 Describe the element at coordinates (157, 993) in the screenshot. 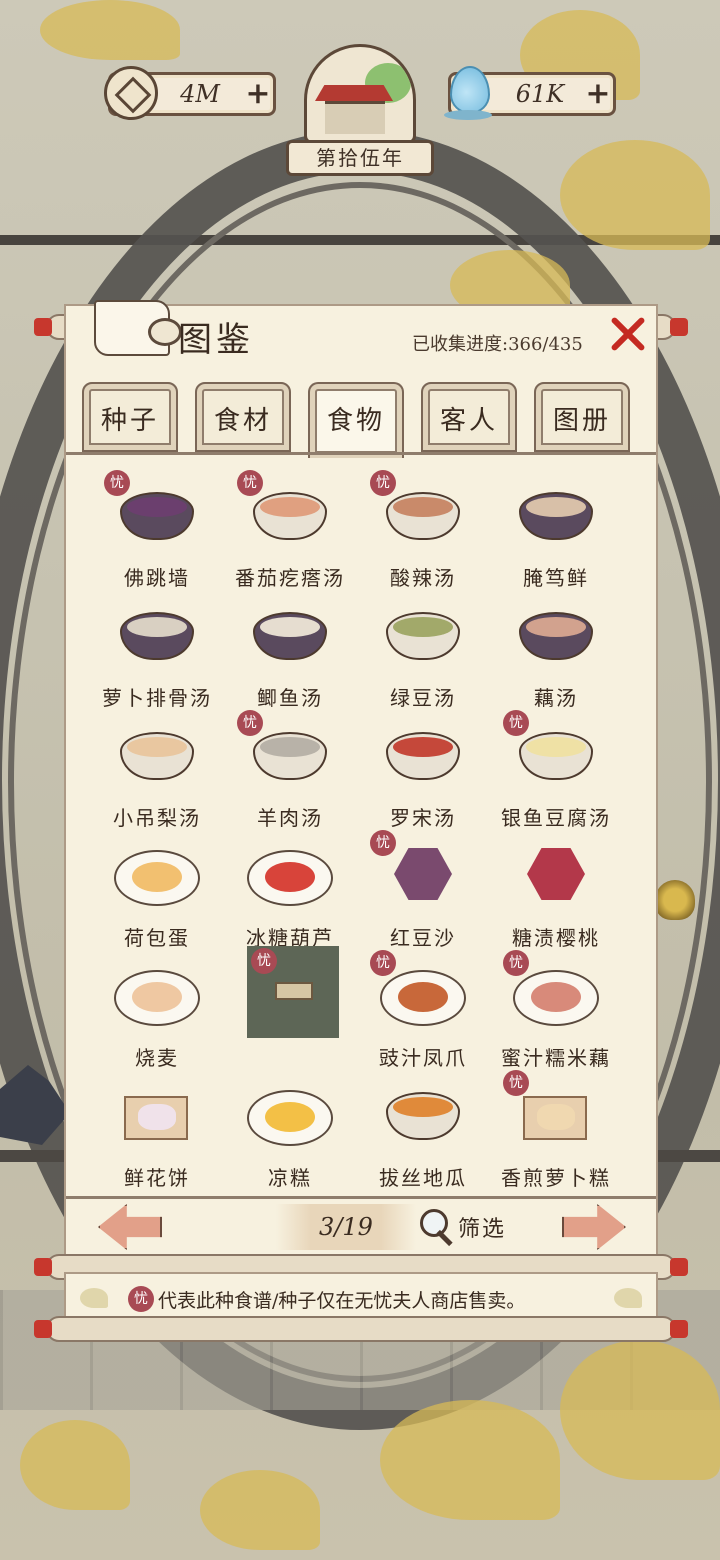

I see `steamer-basket-icon` at that location.